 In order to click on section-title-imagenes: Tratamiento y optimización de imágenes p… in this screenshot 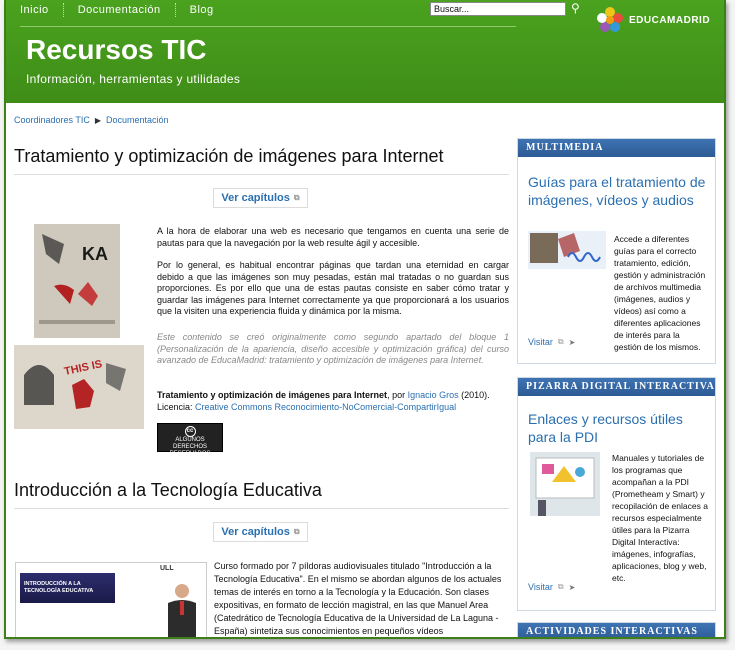, I will do `click(229, 156)`.